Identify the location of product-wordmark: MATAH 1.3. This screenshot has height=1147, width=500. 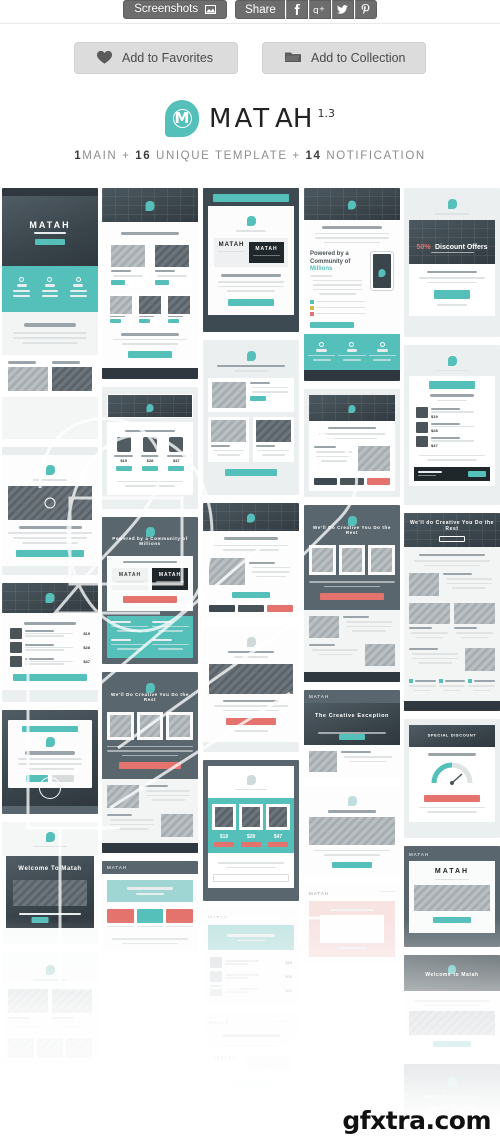
(272, 119).